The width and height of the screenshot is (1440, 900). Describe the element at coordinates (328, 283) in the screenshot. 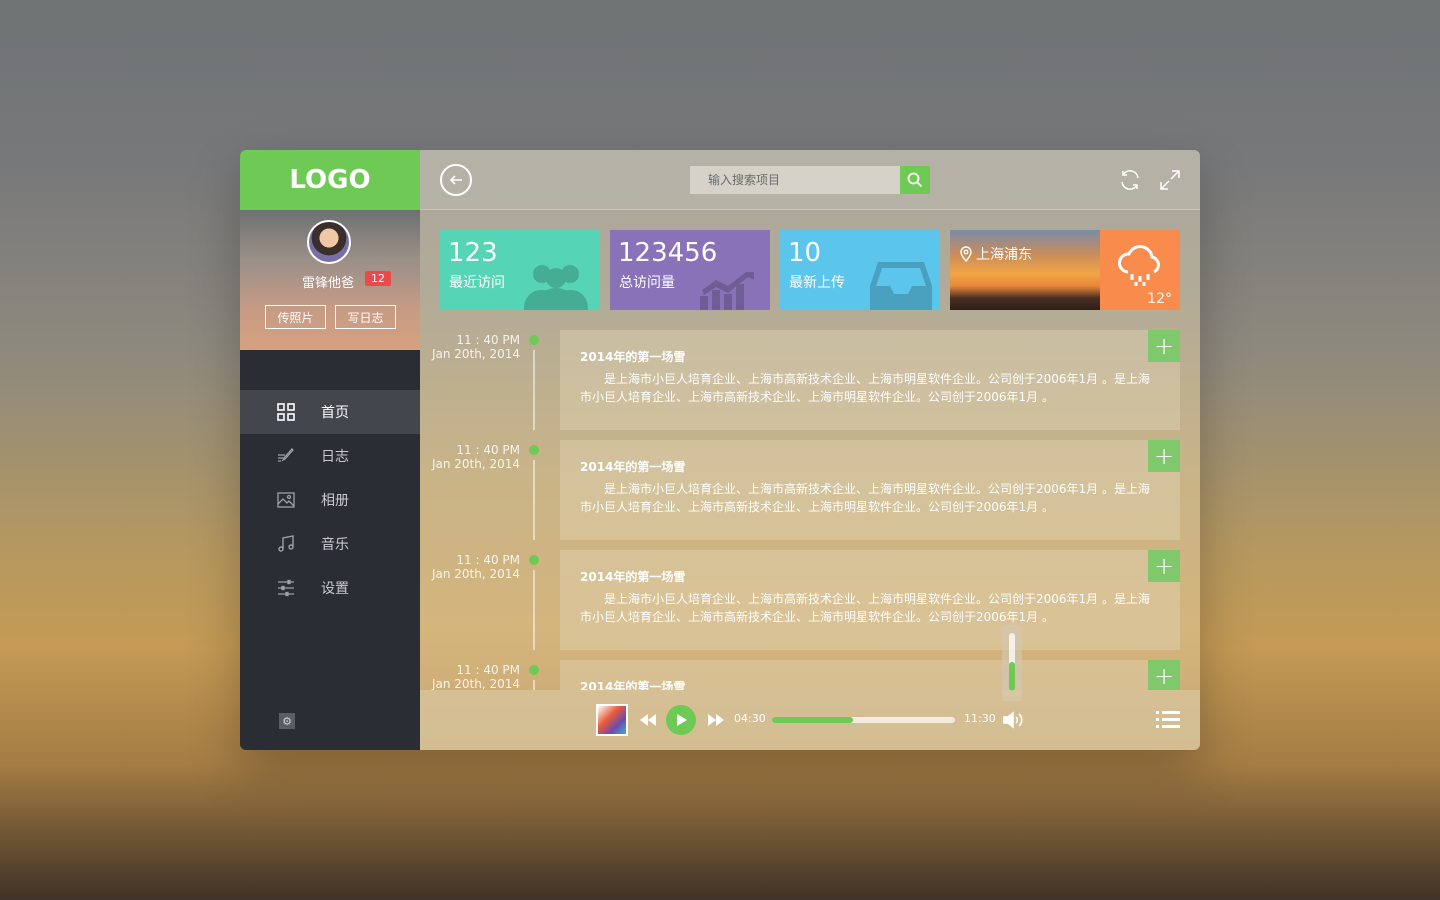

I see `user-name: 雷锋他爸` at that location.